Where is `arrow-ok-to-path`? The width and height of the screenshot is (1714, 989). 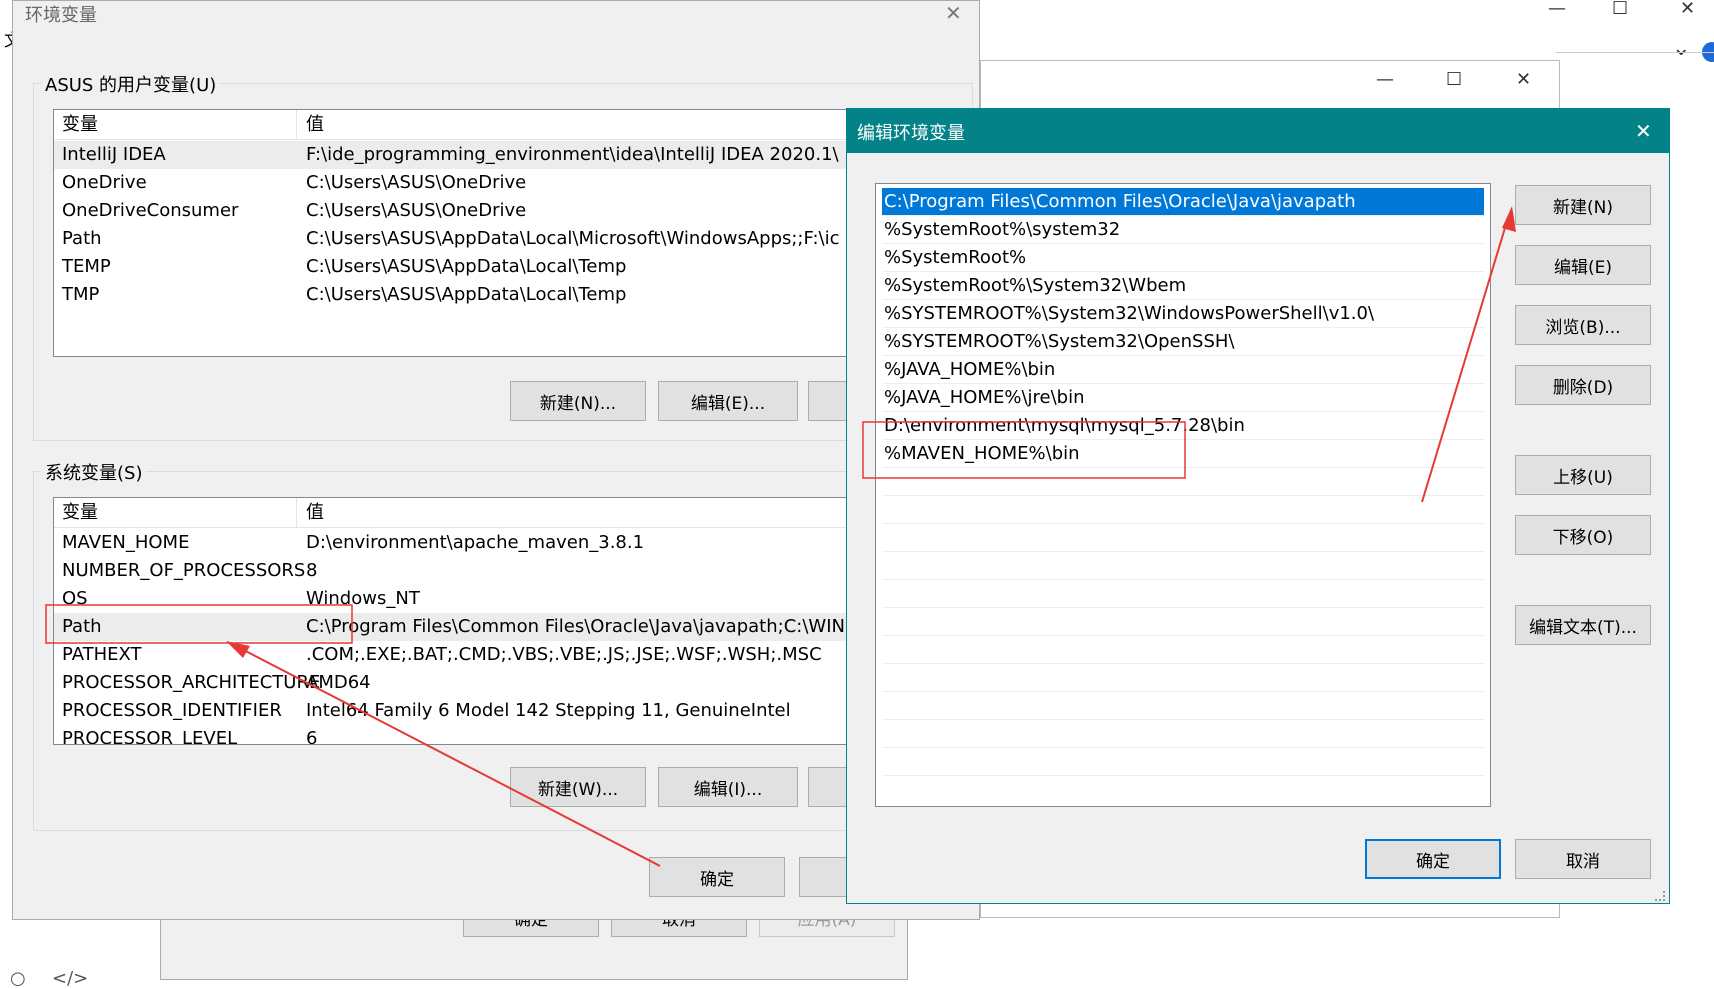
arrow-ok-to-path is located at coordinates (448, 756).